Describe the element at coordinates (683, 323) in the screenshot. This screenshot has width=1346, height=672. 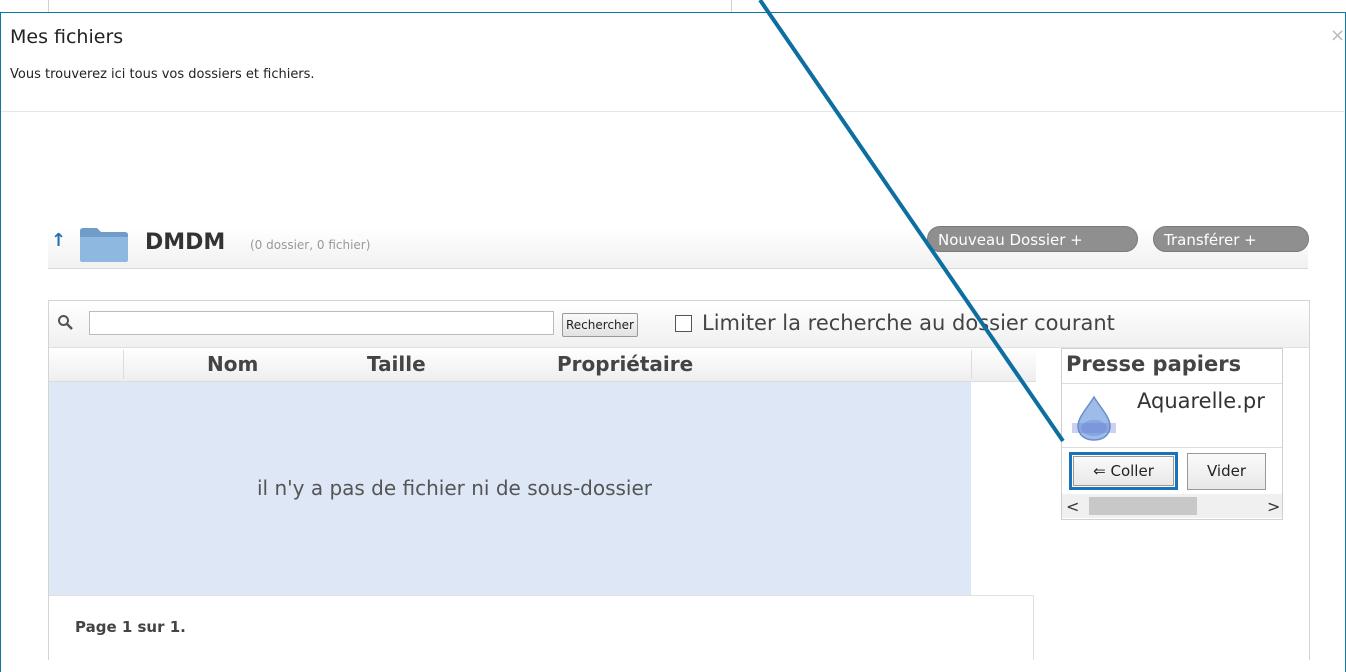
I see `limit-search-checkbox` at that location.